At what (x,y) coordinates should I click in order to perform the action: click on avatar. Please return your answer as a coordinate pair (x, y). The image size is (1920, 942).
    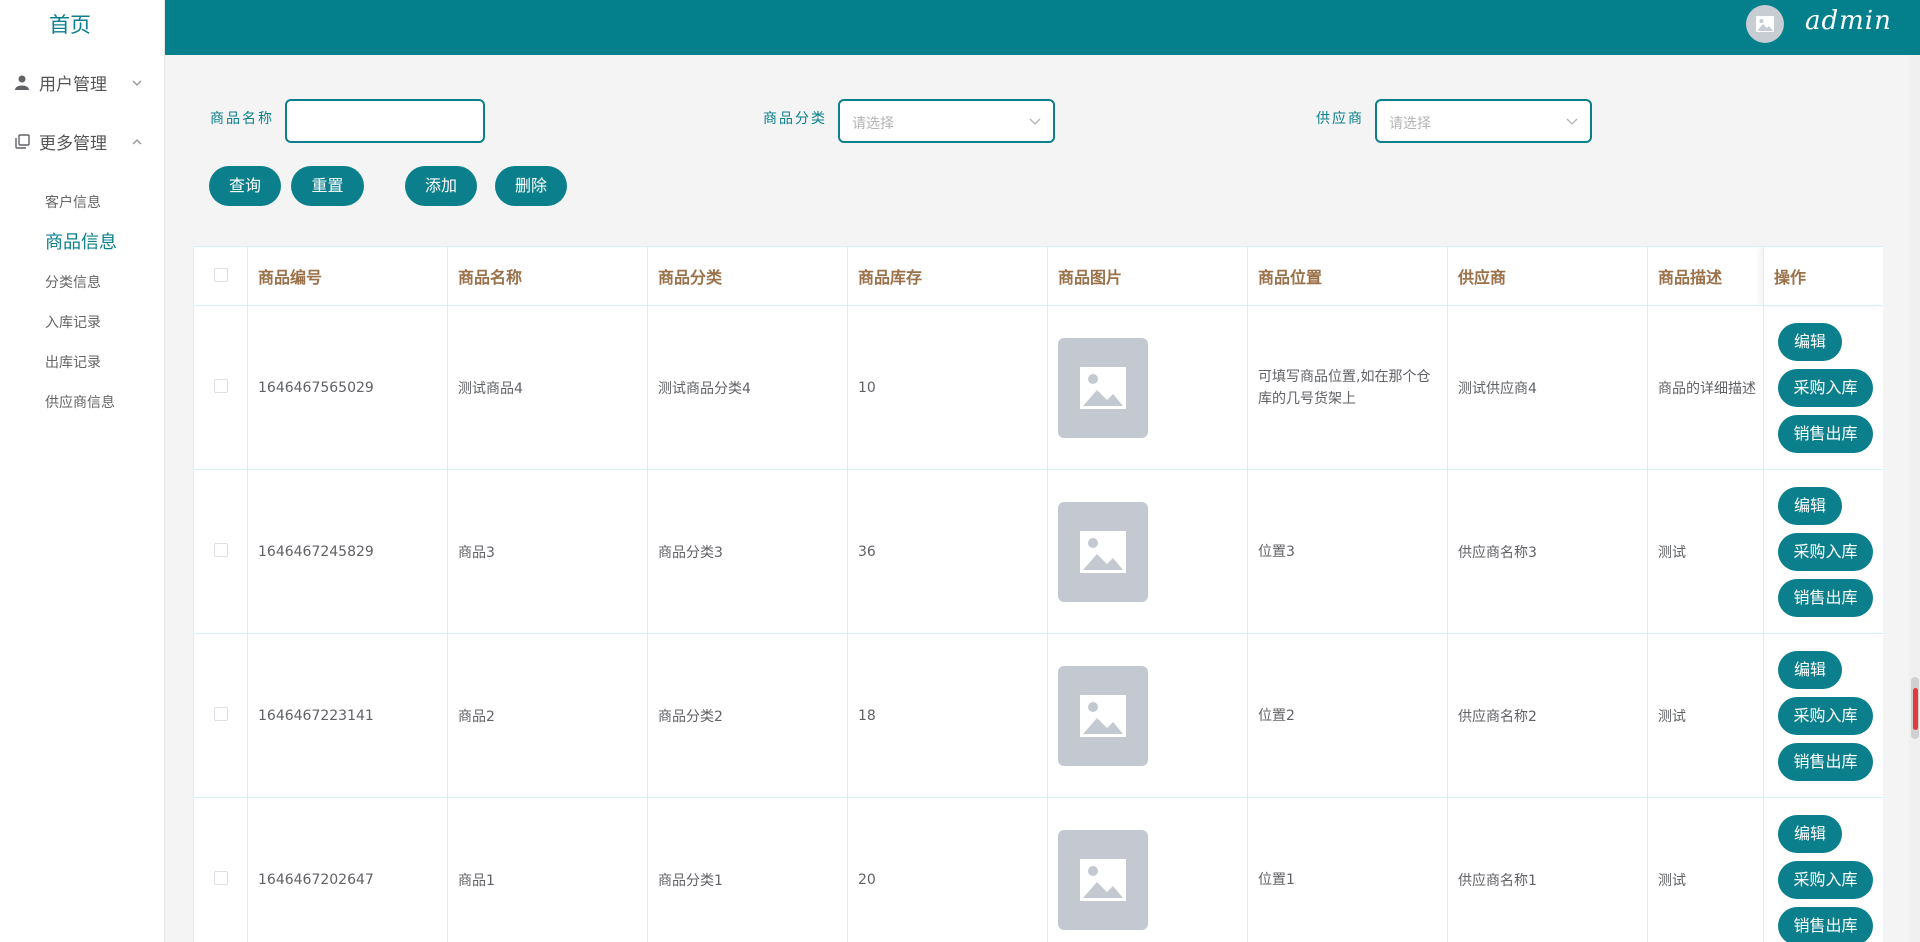
    Looking at the image, I should click on (1765, 24).